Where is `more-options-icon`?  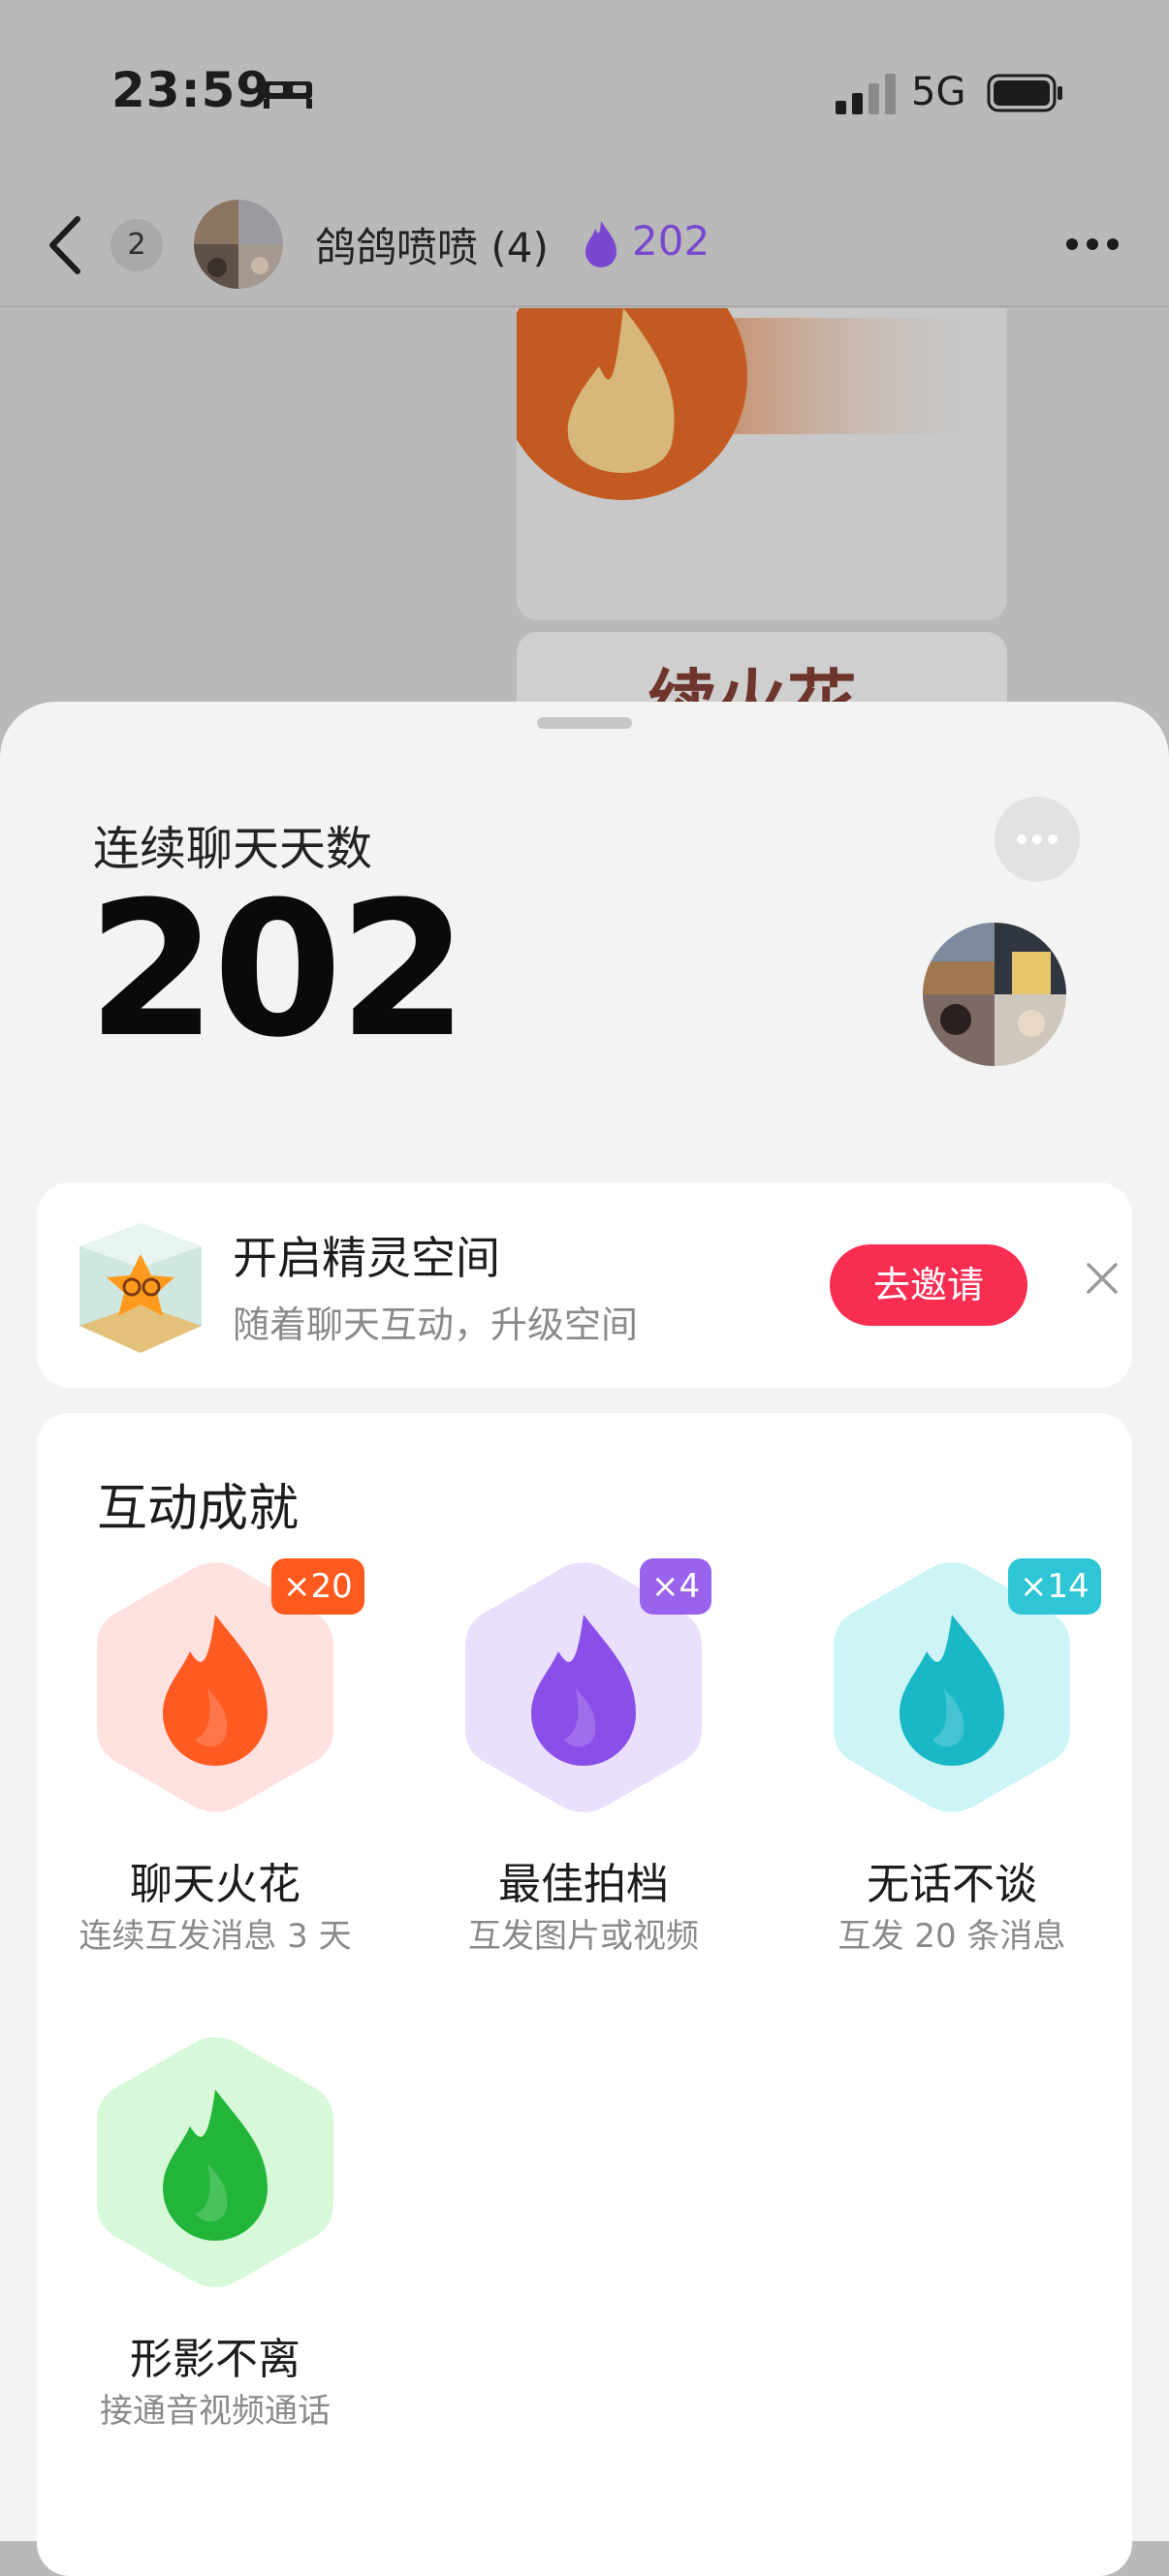
more-options-icon is located at coordinates (1092, 244).